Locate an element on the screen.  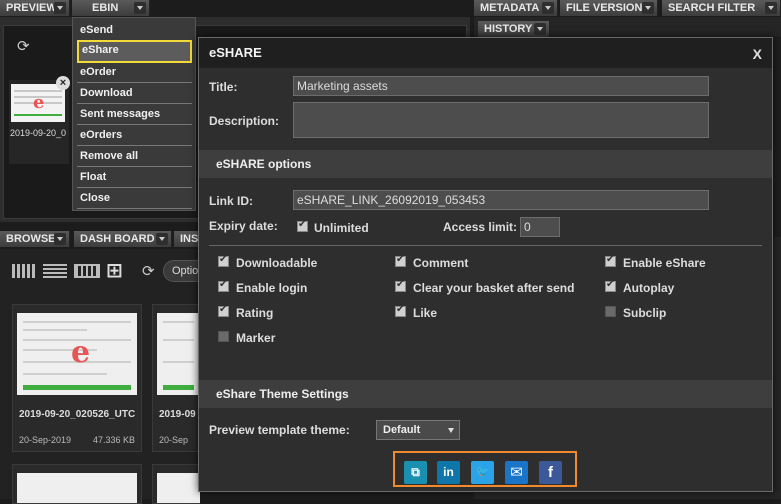
clear-basket-checkbox is located at coordinates (400, 285).